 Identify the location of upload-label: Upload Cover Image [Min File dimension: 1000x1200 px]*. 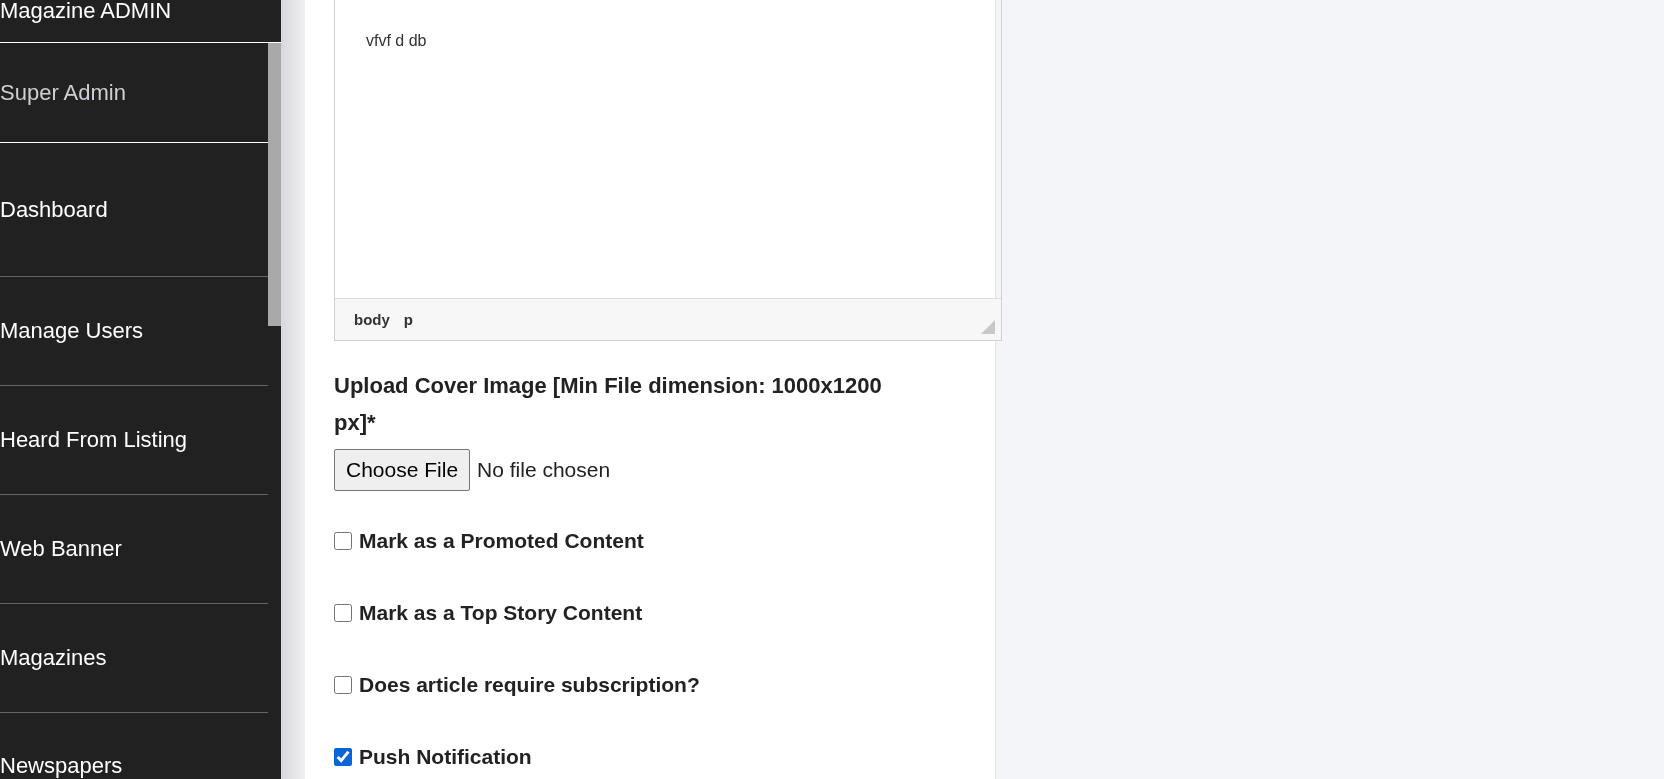
(608, 404).